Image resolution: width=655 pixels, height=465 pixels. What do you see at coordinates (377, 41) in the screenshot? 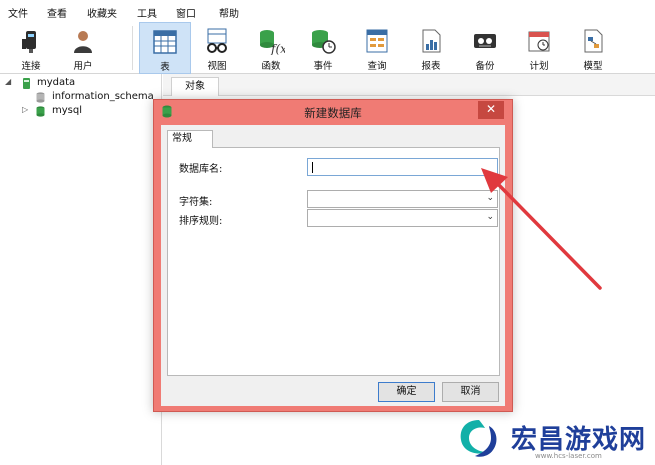
I see `query-icon` at bounding box center [377, 41].